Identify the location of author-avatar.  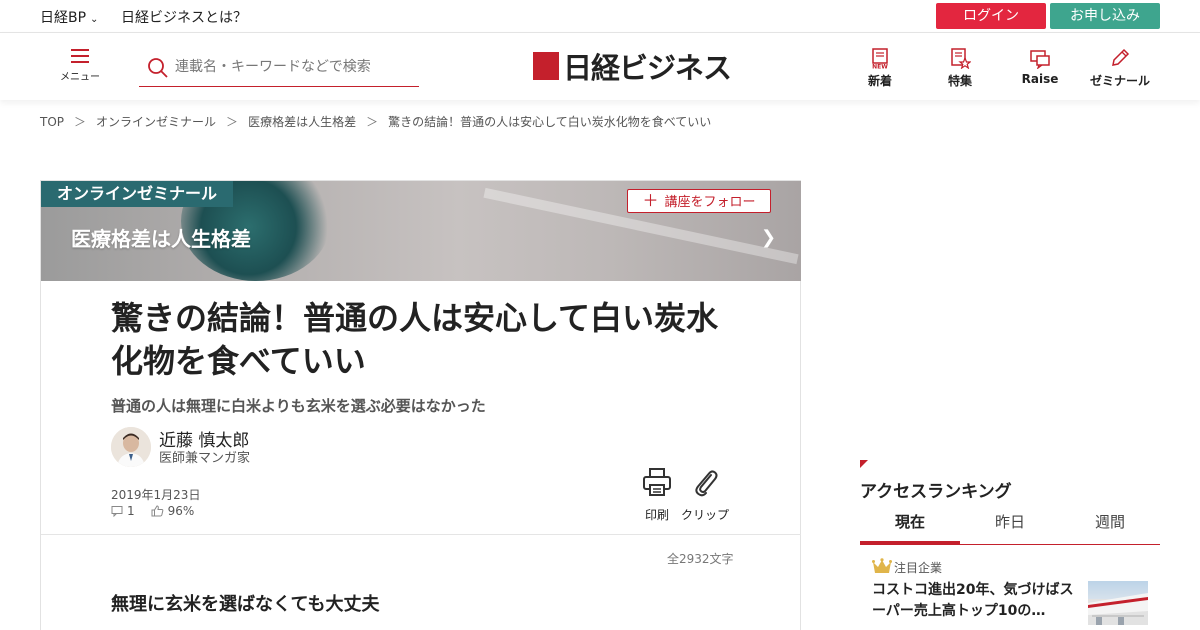
(131, 447).